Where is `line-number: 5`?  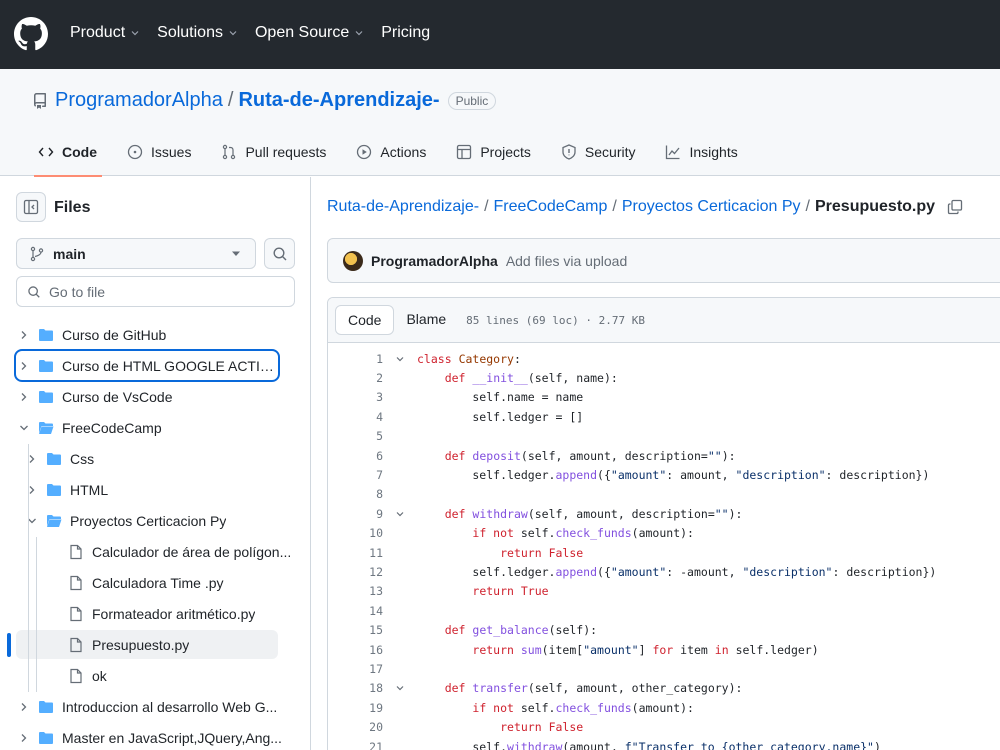
line-number: 5 is located at coordinates (355, 436).